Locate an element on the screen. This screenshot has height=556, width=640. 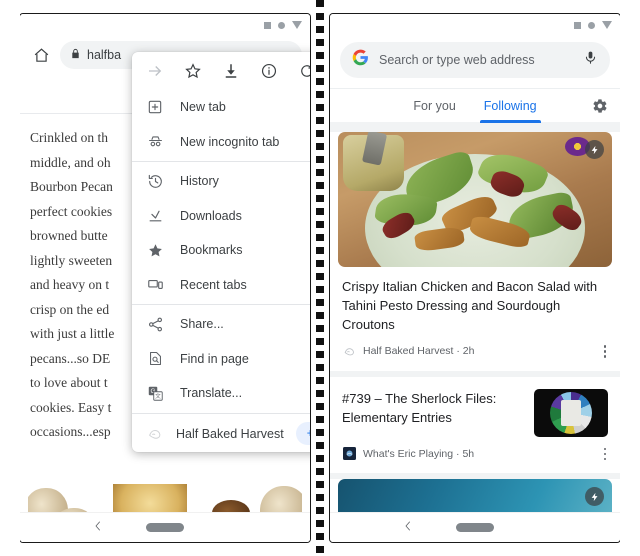
info-icon is located at coordinates (269, 71).